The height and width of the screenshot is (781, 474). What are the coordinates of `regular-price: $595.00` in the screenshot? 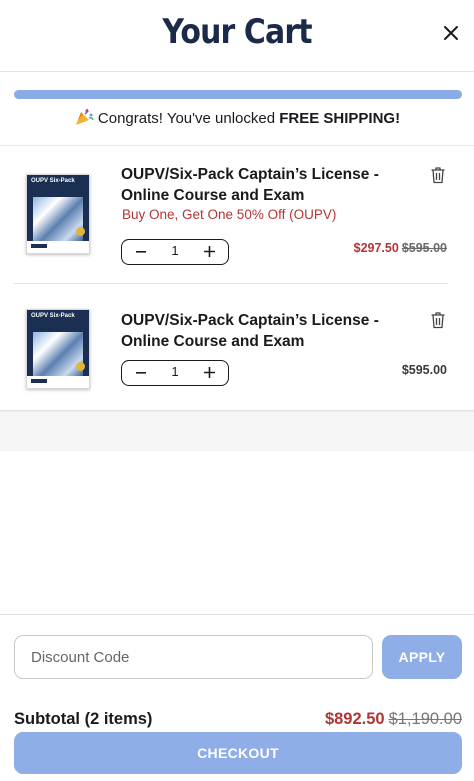 It's located at (424, 370).